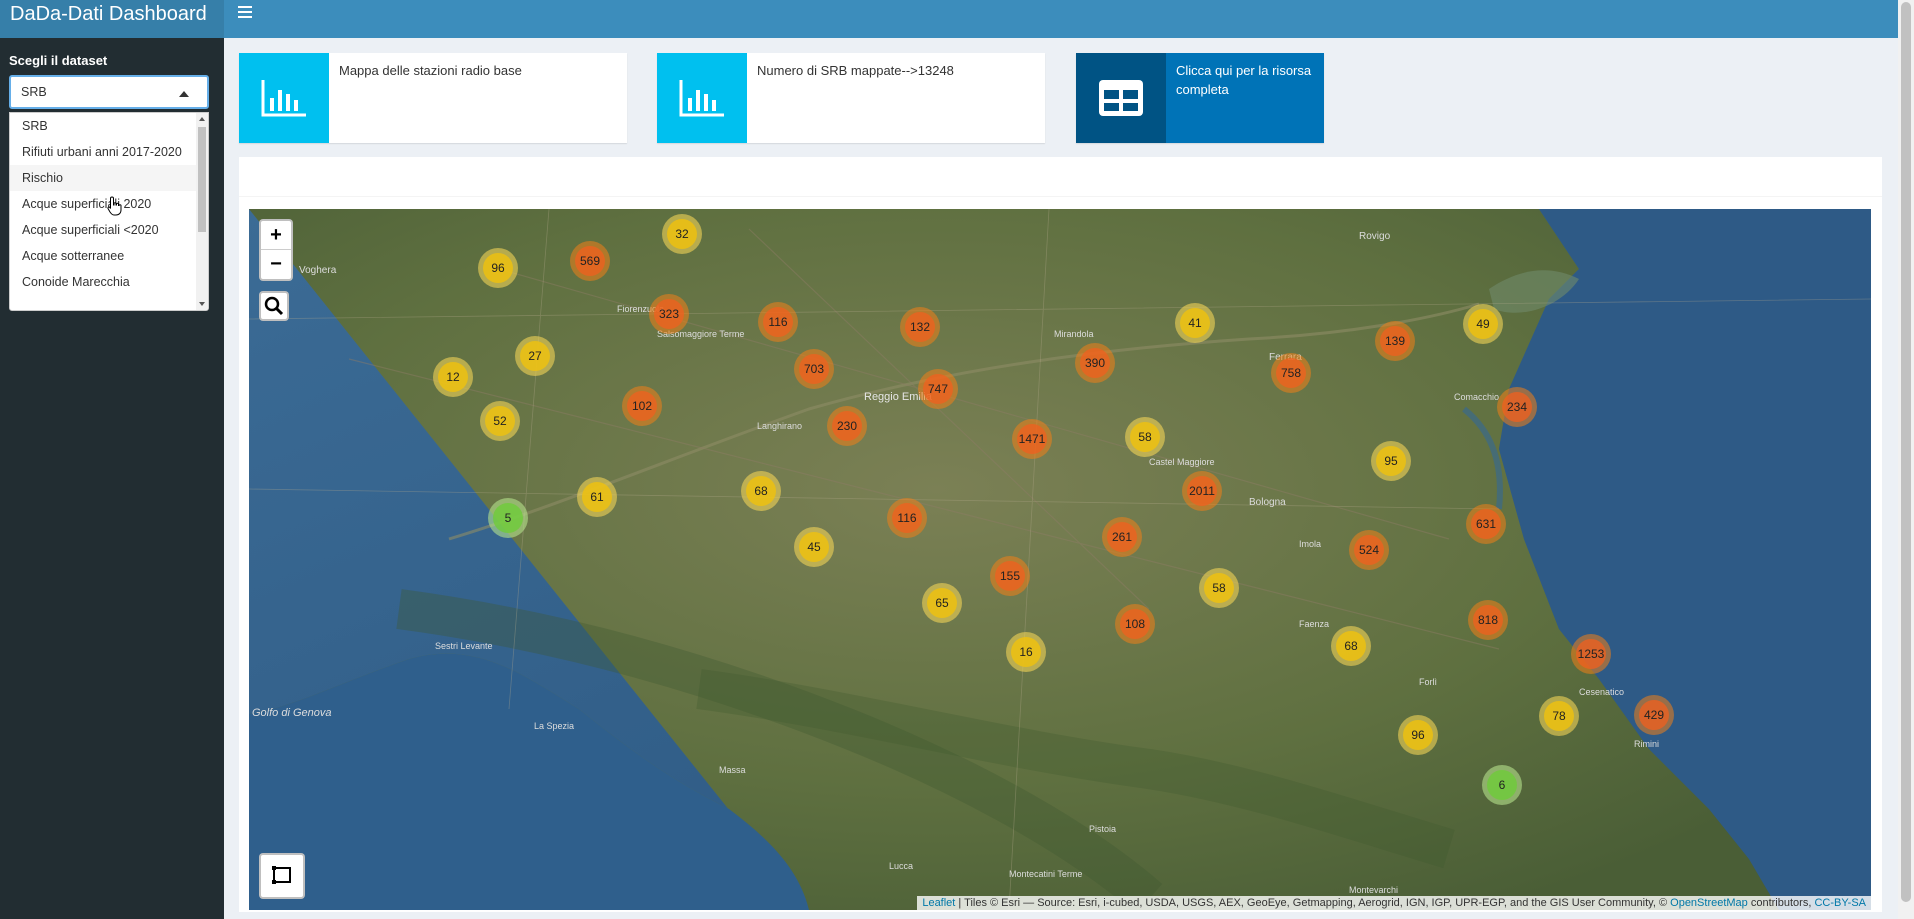 This screenshot has width=1914, height=919. I want to click on marker-cluster: 6, so click(1502, 785).